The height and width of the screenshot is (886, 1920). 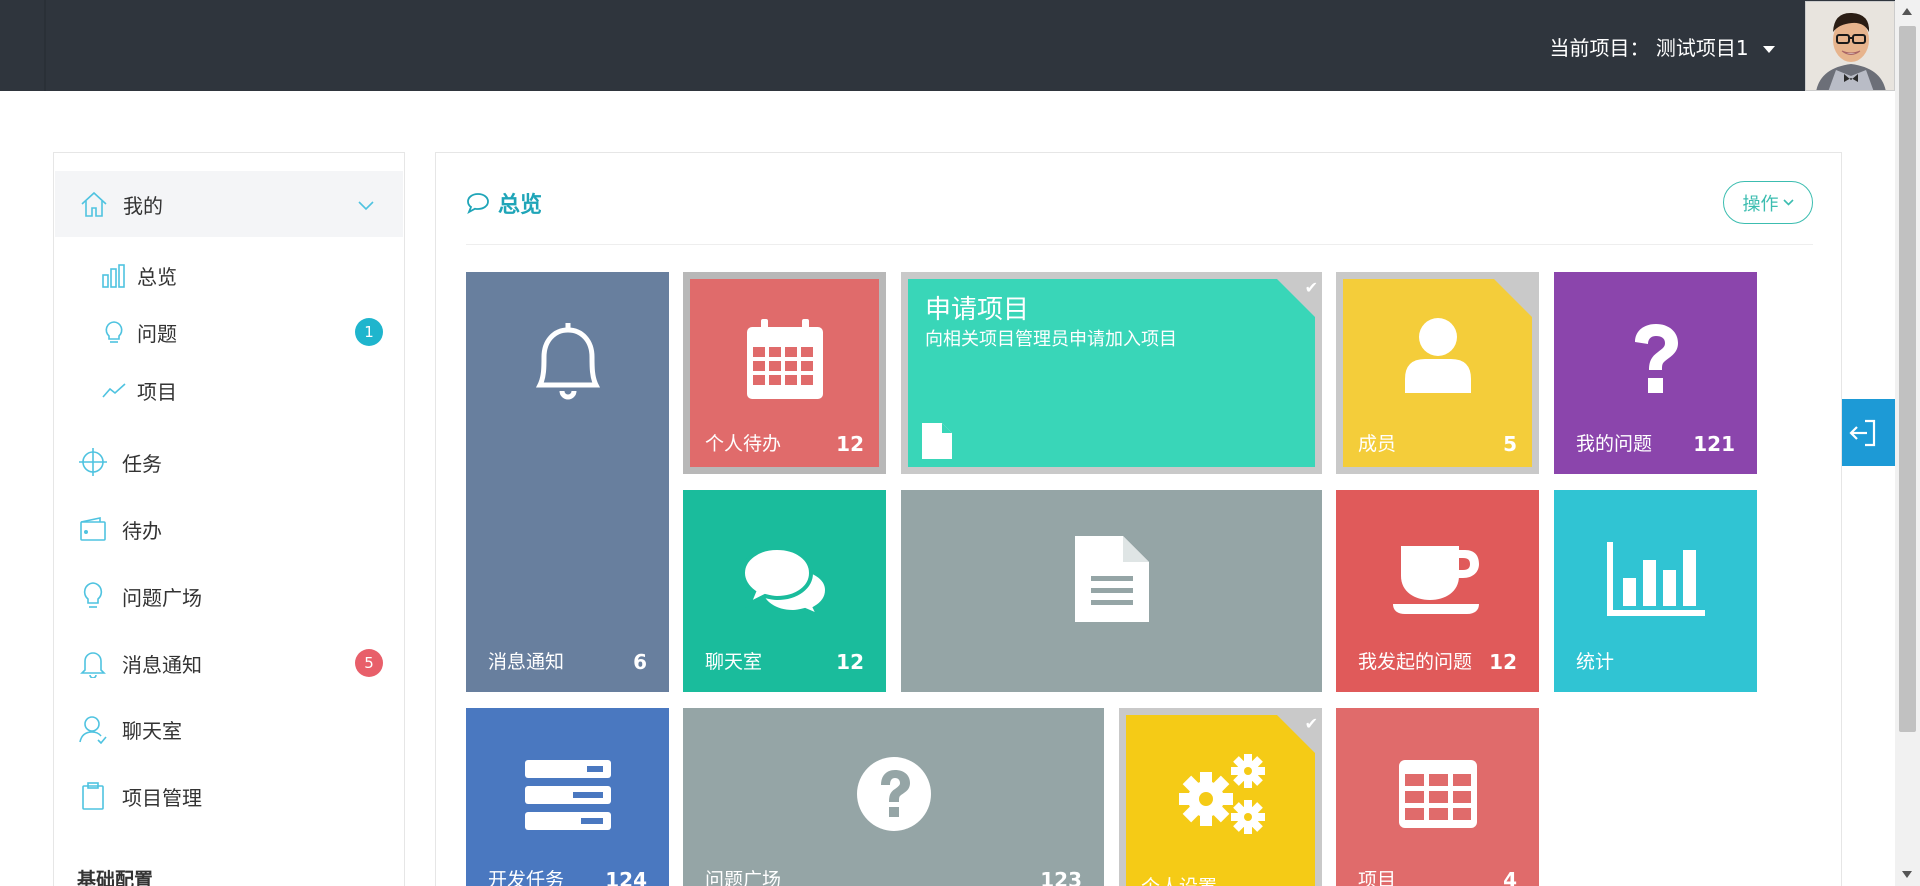 What do you see at coordinates (157, 392) in the screenshot?
I see `sidebar-item-label: 项目` at bounding box center [157, 392].